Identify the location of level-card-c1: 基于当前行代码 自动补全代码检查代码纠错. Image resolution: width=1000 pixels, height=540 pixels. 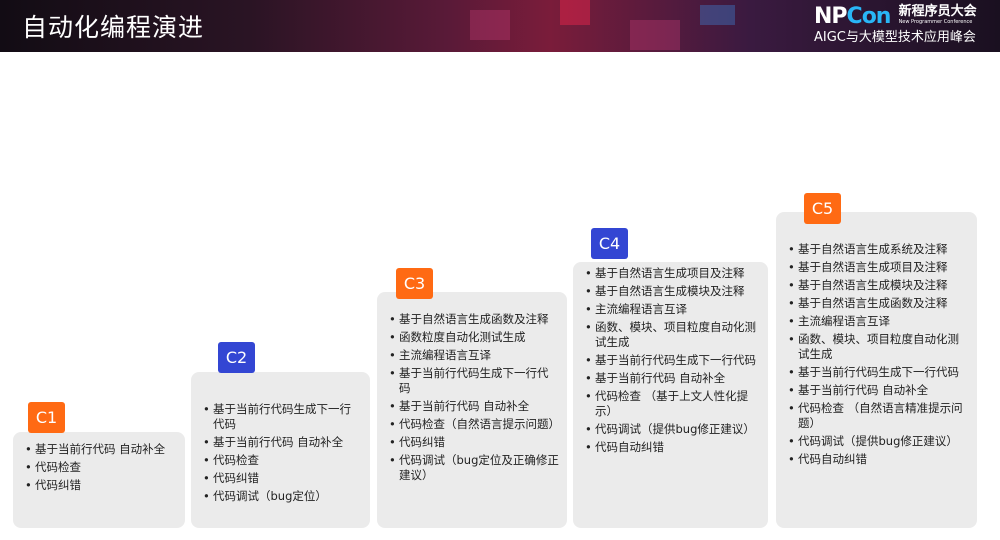
(99, 480).